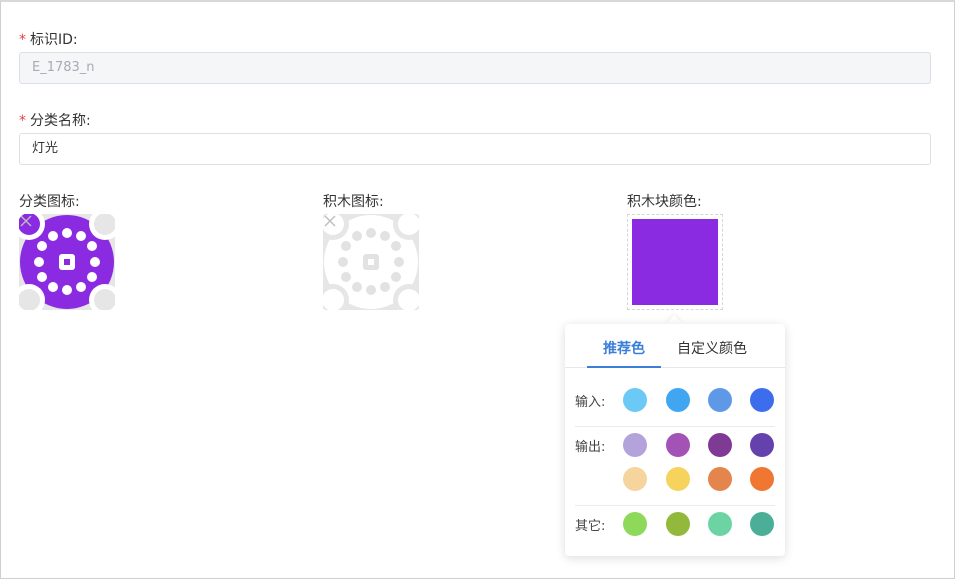 This screenshot has height=579, width=955. What do you see at coordinates (712, 348) in the screenshot?
I see `tab-custom-color: 自定义颜色` at bounding box center [712, 348].